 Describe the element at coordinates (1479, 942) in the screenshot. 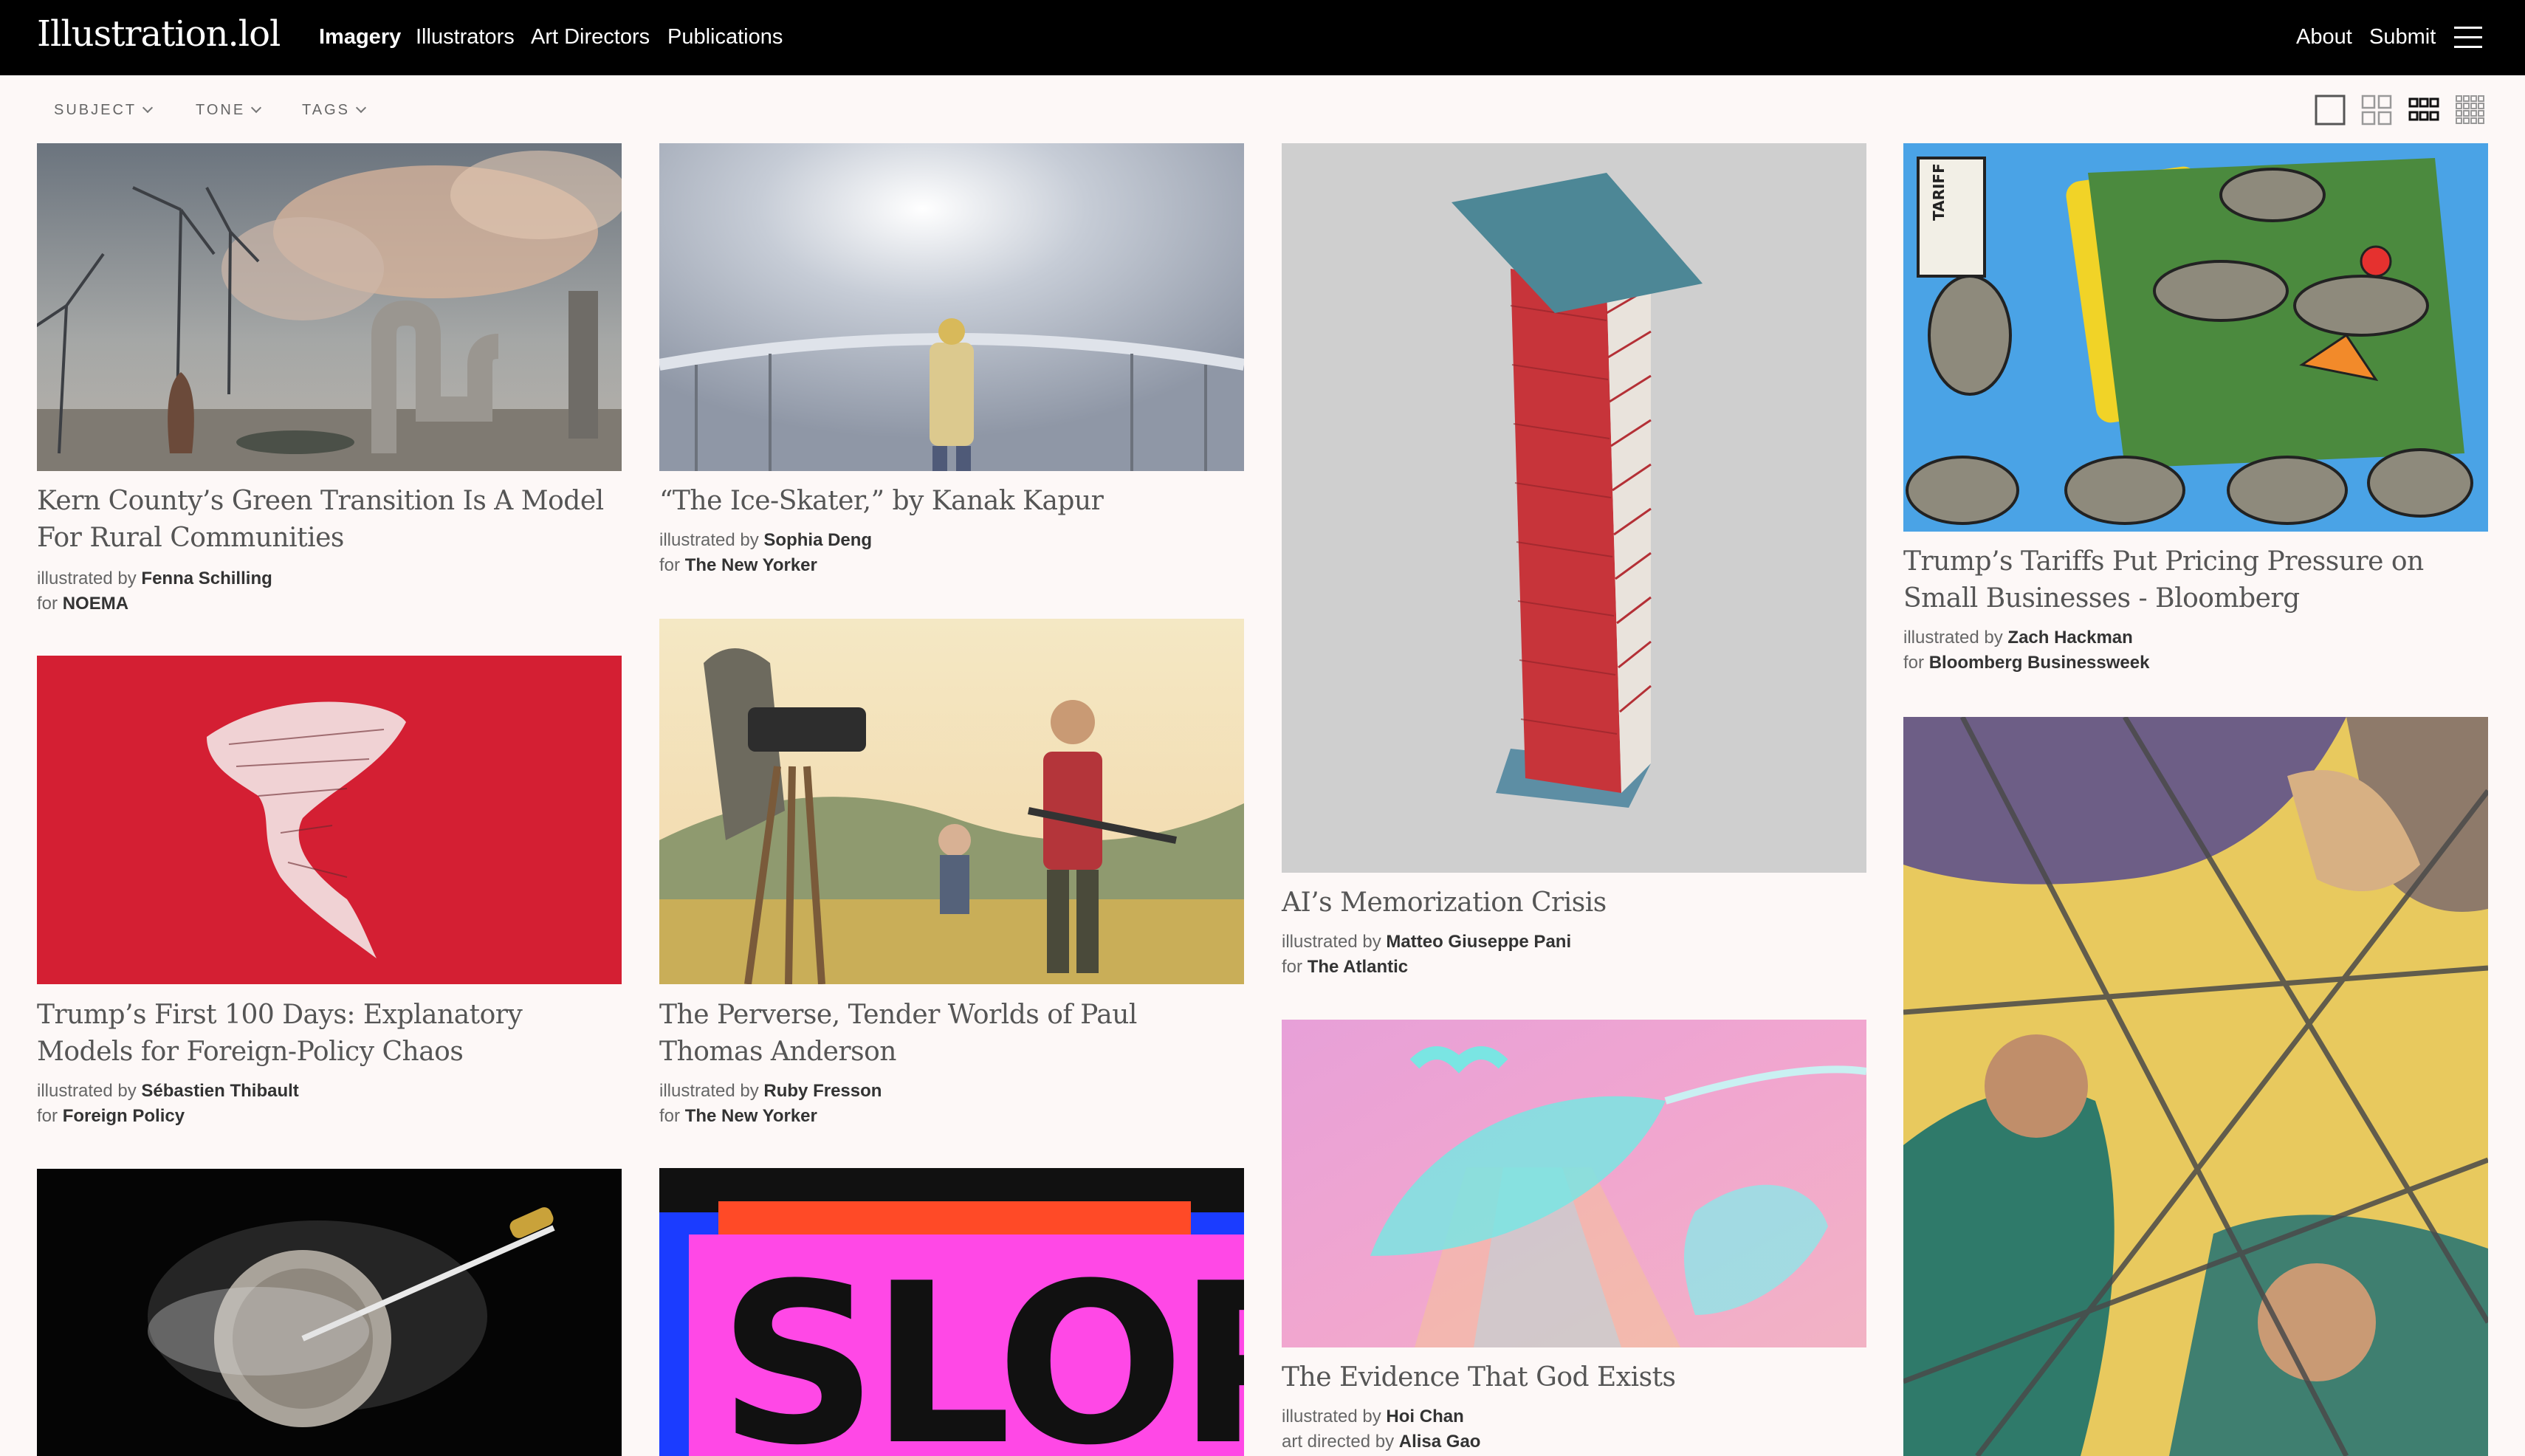

I see `illustrator-link: Matteo Giuseppe Pani` at that location.